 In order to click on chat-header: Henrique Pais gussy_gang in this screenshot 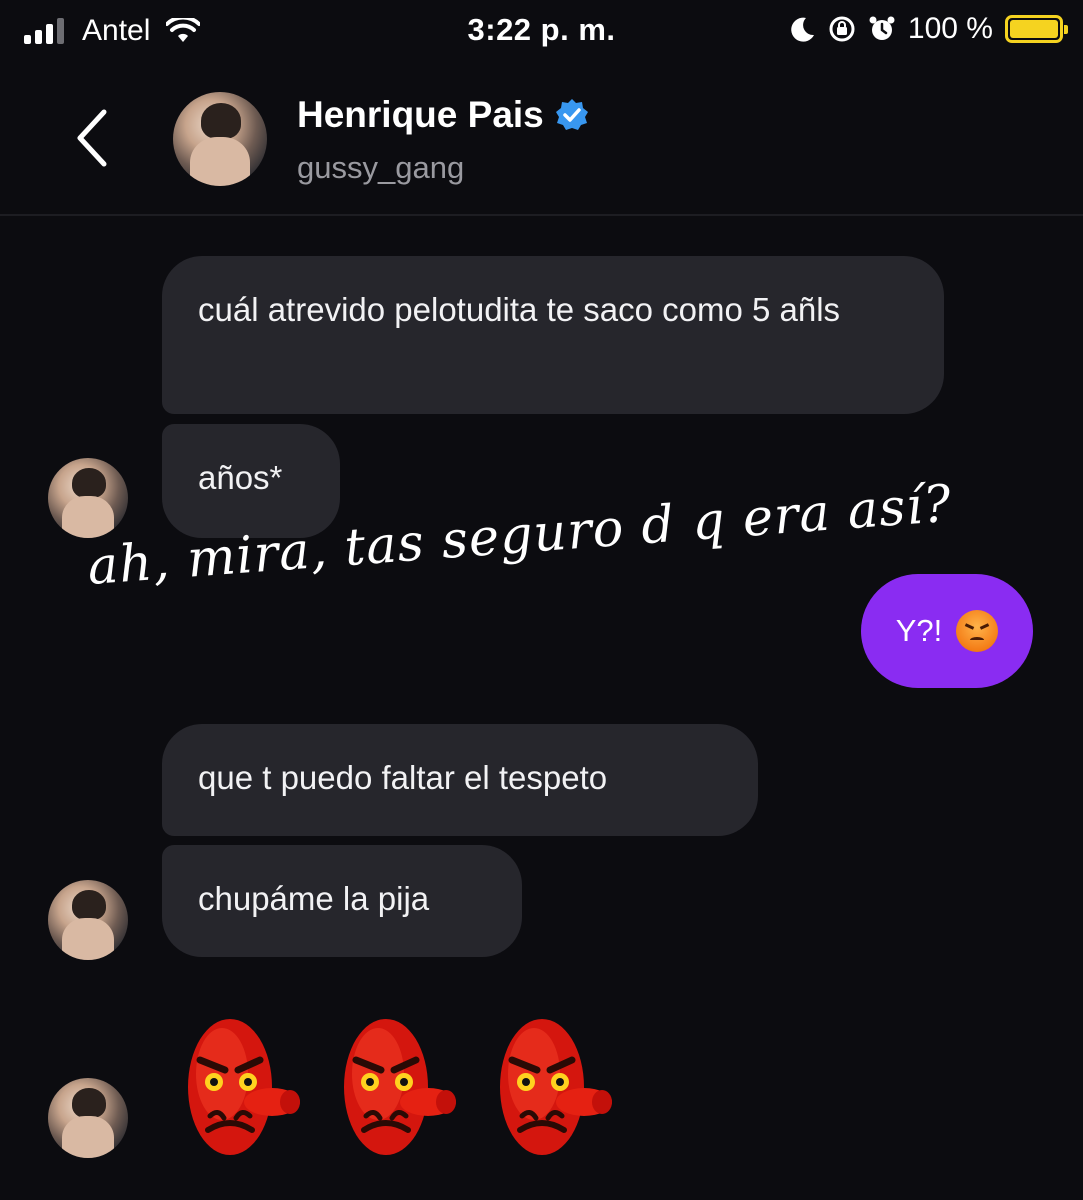, I will do `click(541, 140)`.